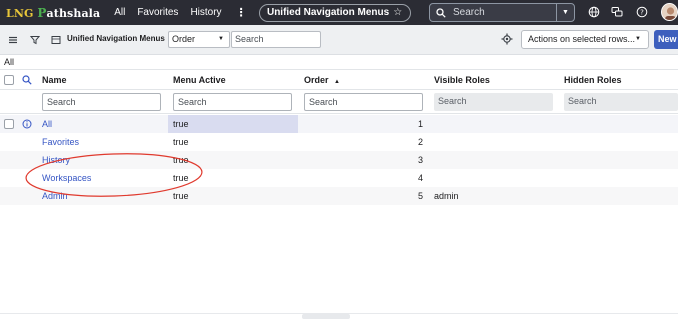 Image resolution: width=678 pixels, height=319 pixels. I want to click on column-header-hidden-roles: Hidden Roles, so click(593, 80).